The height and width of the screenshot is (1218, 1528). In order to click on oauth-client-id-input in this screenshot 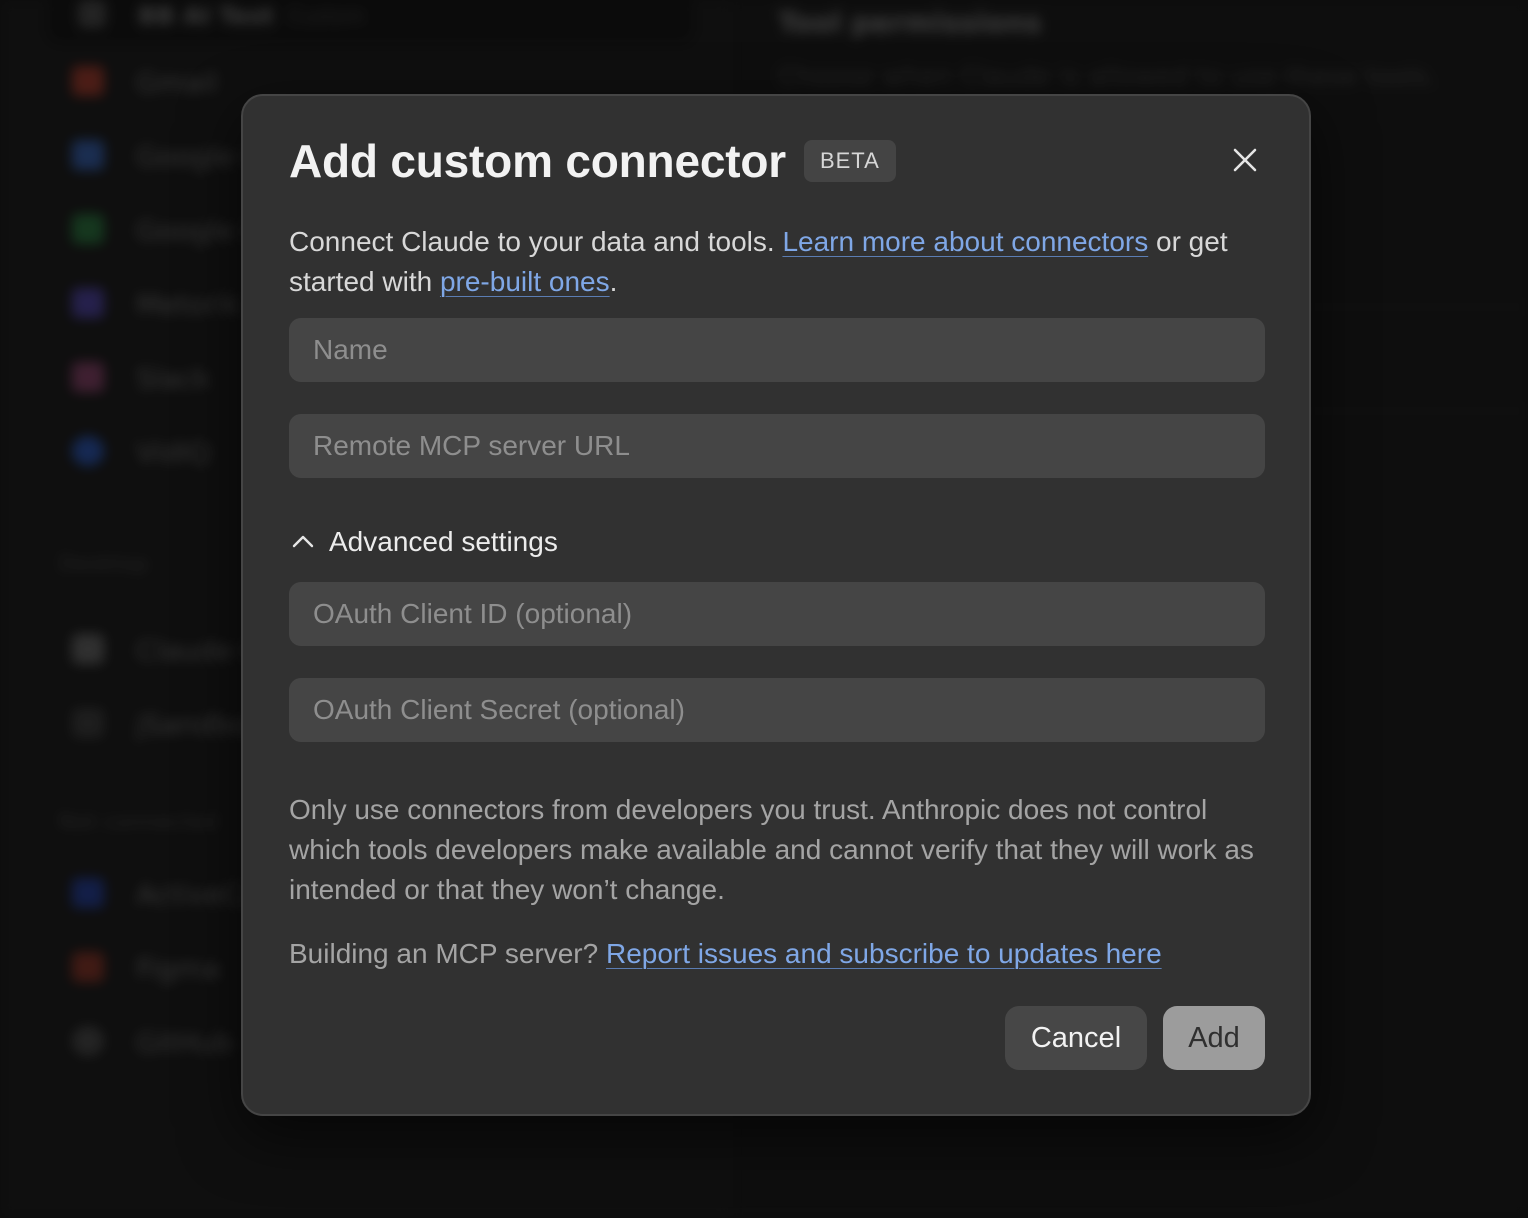, I will do `click(777, 614)`.